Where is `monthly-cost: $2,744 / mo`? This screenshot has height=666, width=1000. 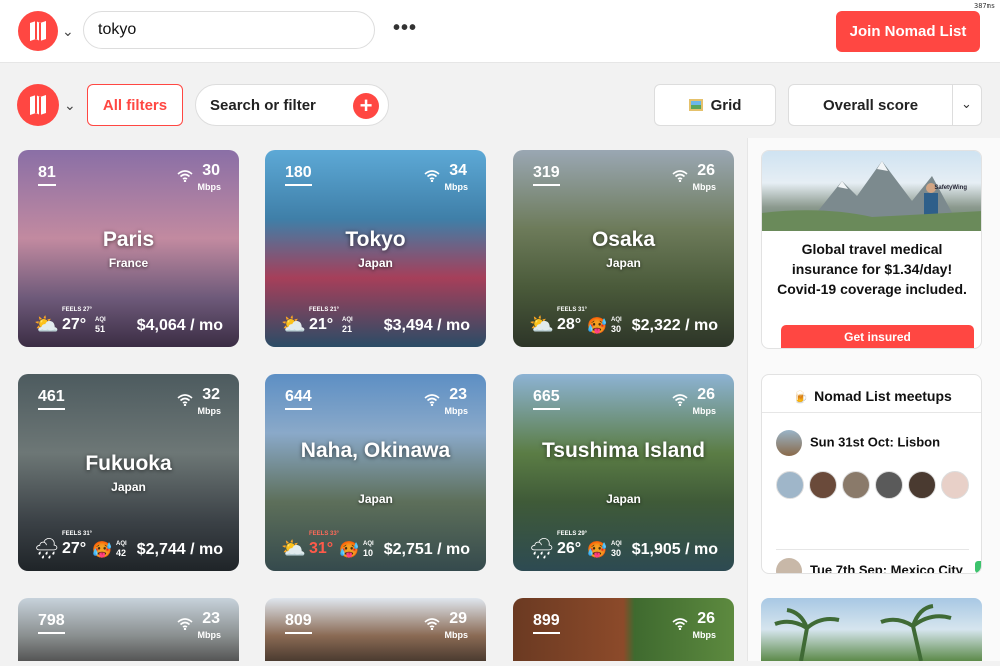 monthly-cost: $2,744 / mo is located at coordinates (179, 549).